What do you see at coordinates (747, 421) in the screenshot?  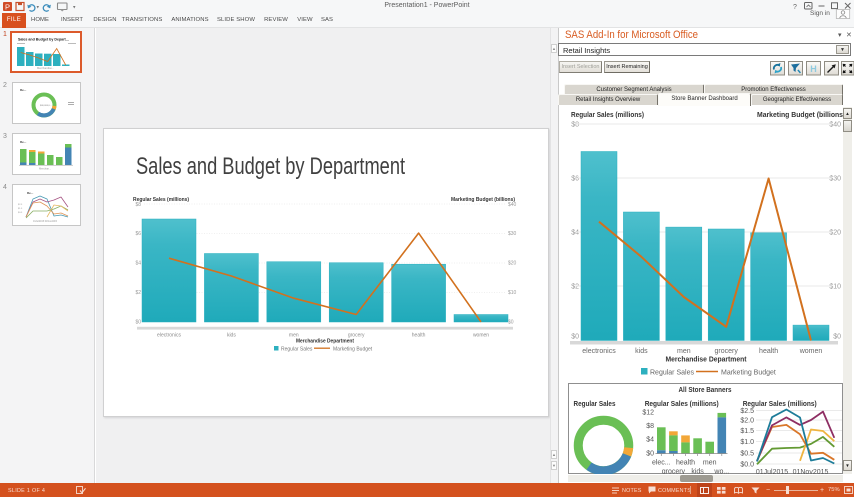 I see `svg-text: $2.0` at bounding box center [747, 421].